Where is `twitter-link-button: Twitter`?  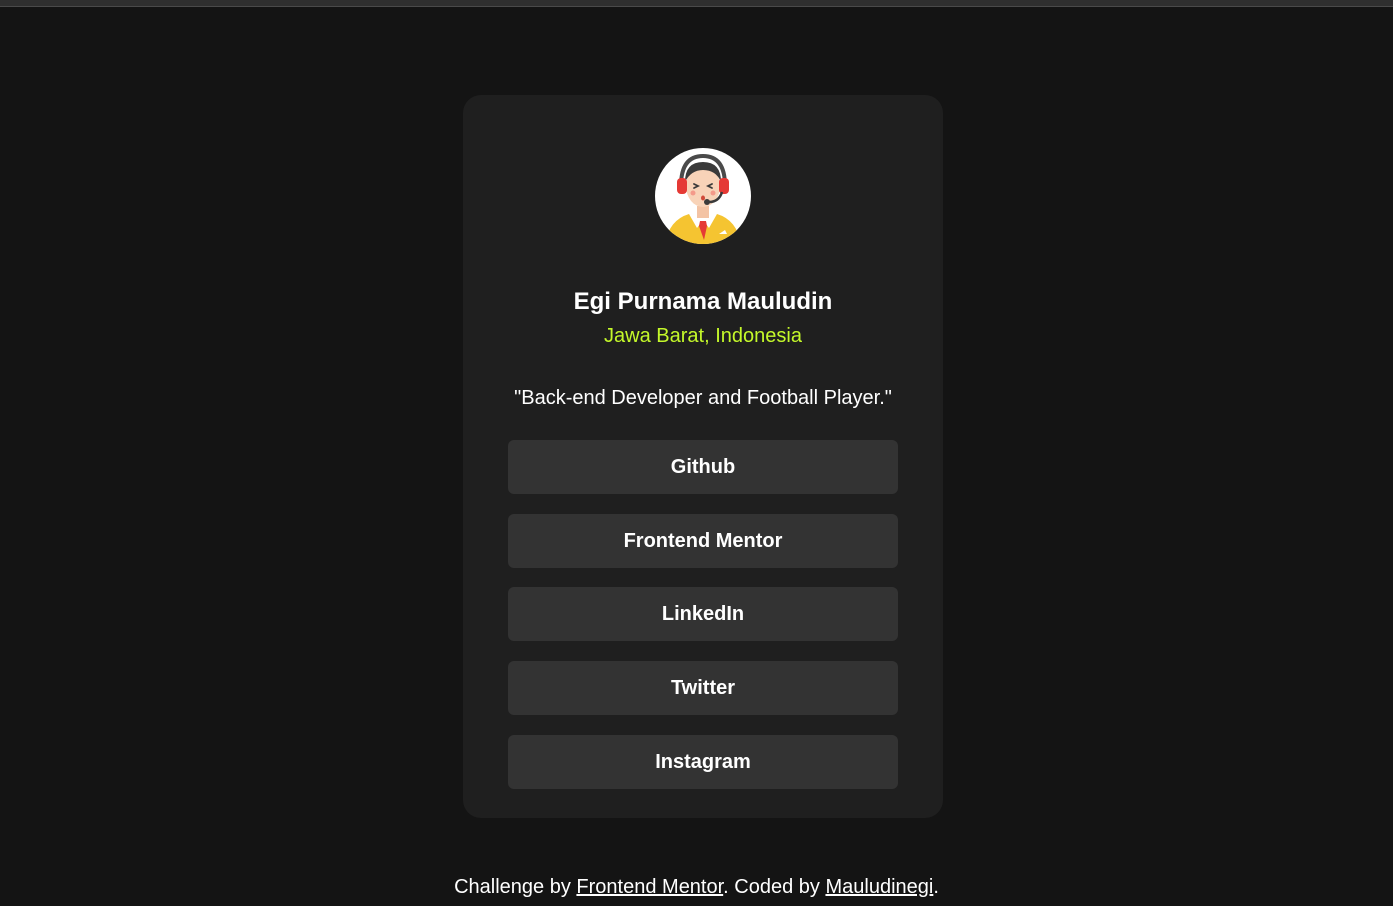 twitter-link-button: Twitter is located at coordinates (703, 688).